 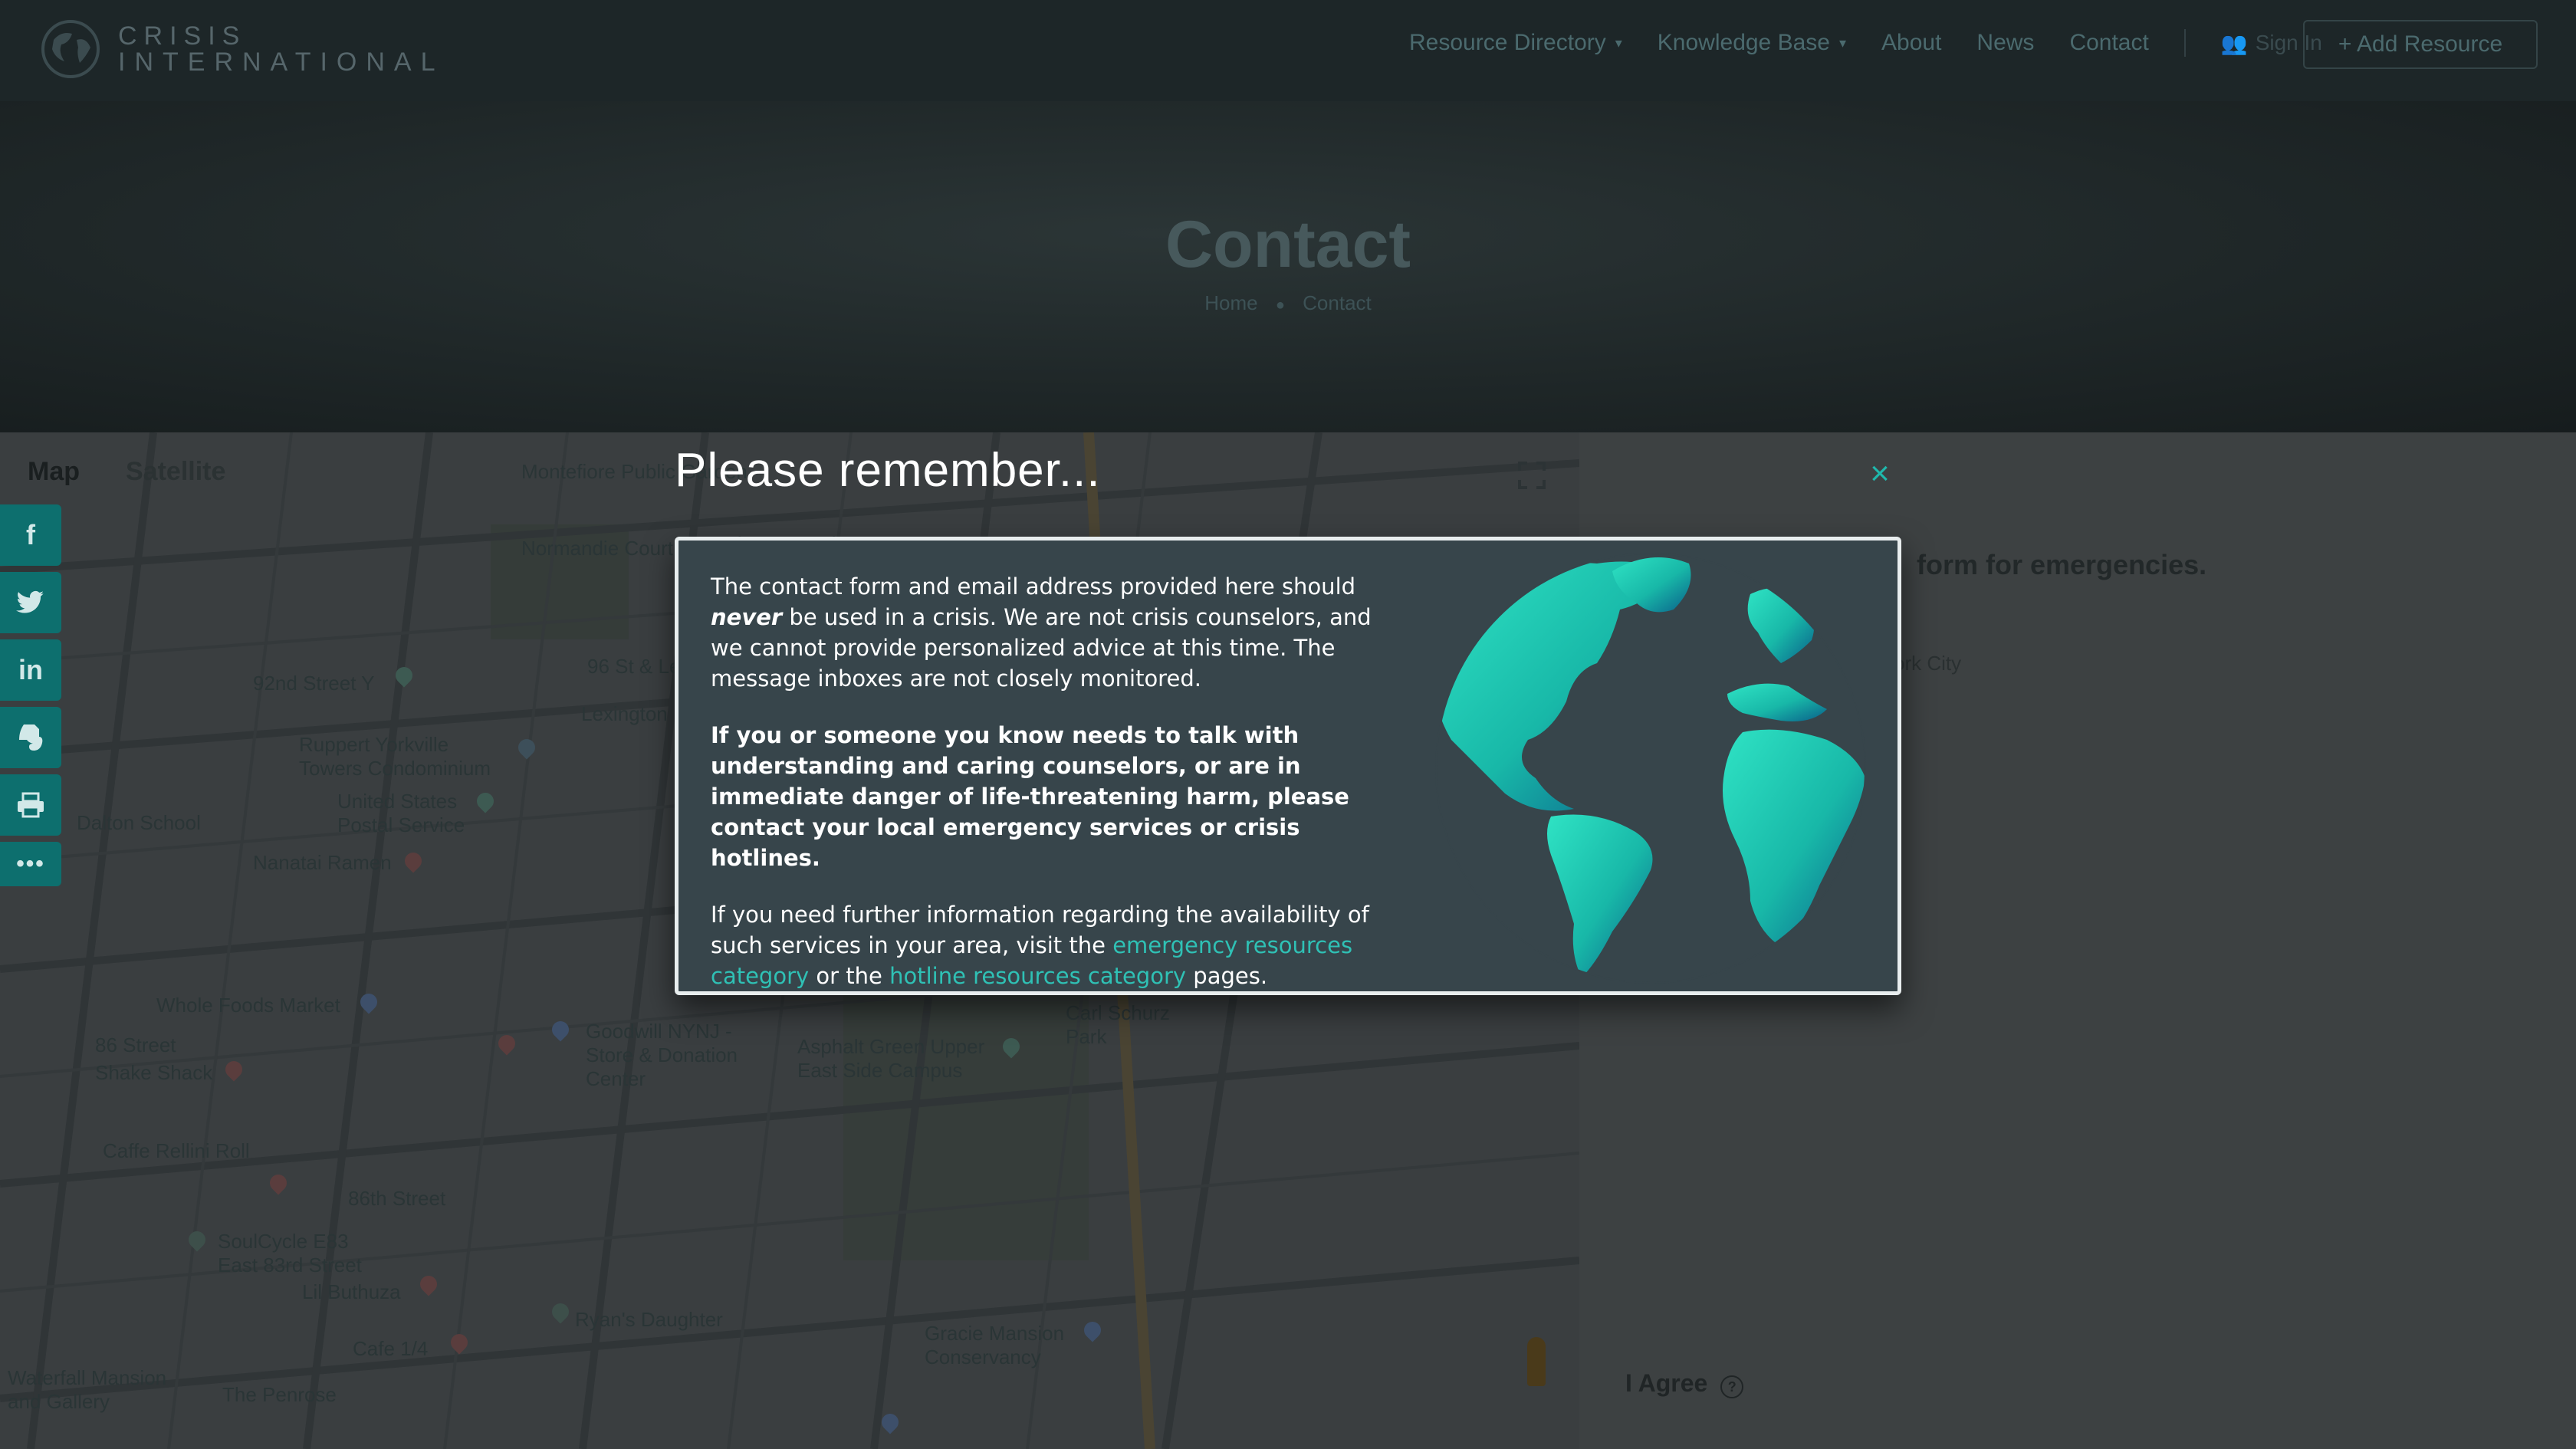 I want to click on map-label: SoulCycle E83 East 83rd Street, so click(x=290, y=1253).